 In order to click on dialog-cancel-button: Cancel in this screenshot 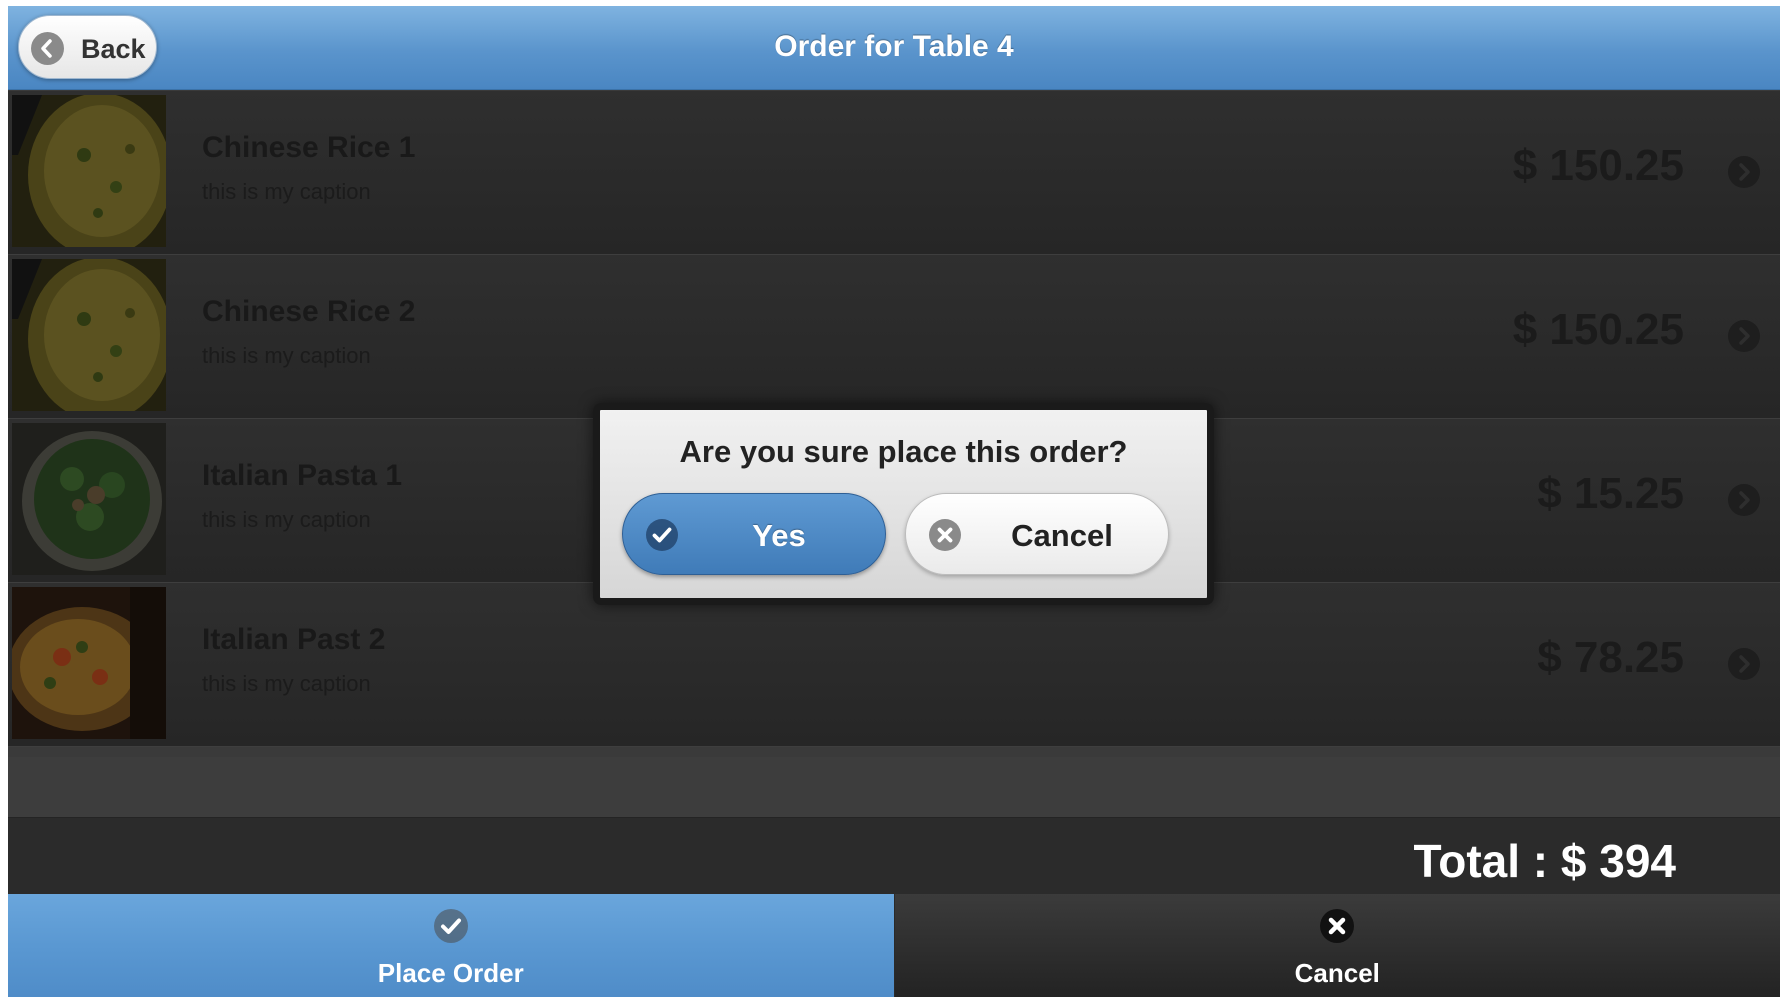, I will do `click(1037, 534)`.